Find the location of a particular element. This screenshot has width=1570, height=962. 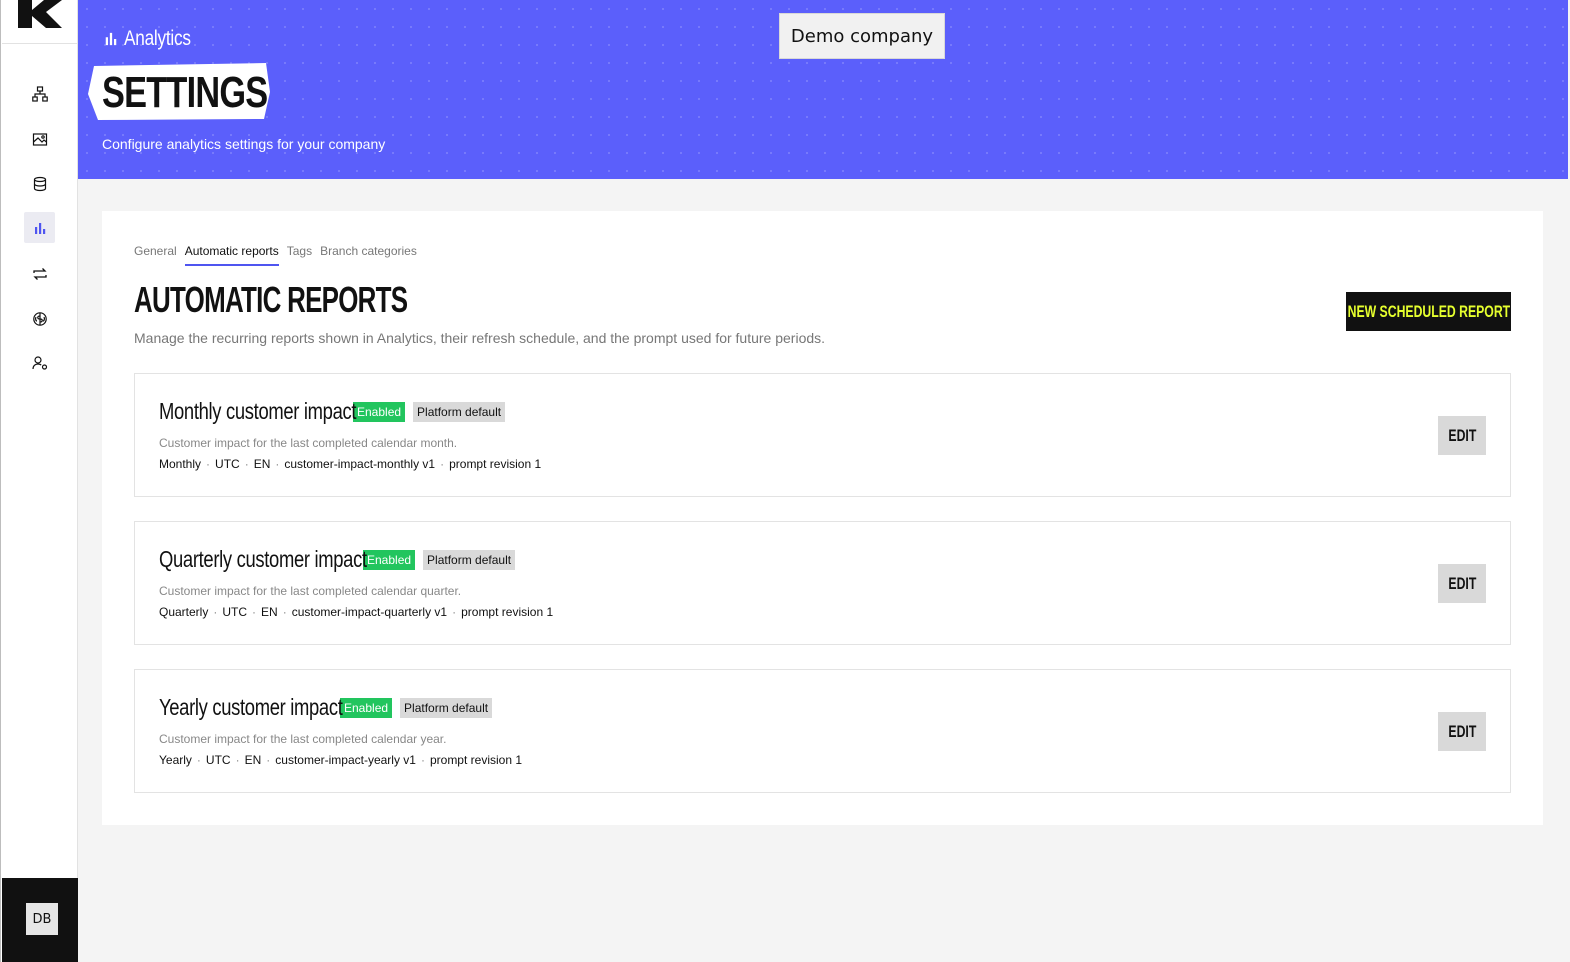

tab-general: General is located at coordinates (155, 255).